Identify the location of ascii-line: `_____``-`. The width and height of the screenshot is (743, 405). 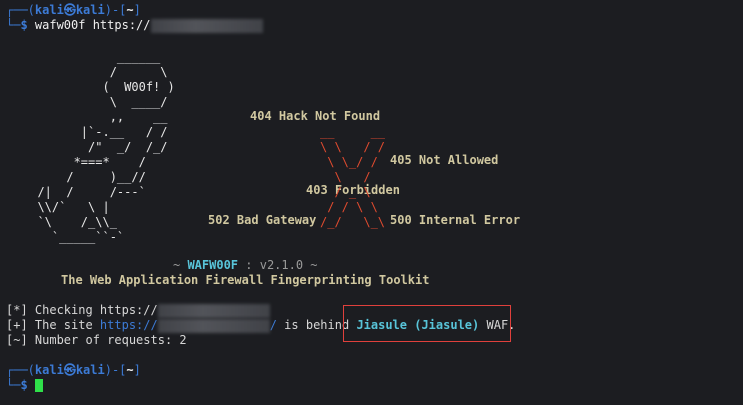
(74, 237).